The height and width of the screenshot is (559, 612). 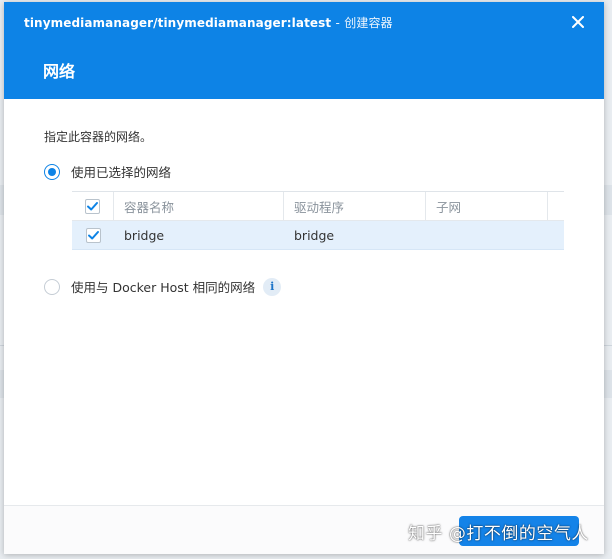 I want to click on network-description: 指定此容器的网络。, so click(x=98, y=137).